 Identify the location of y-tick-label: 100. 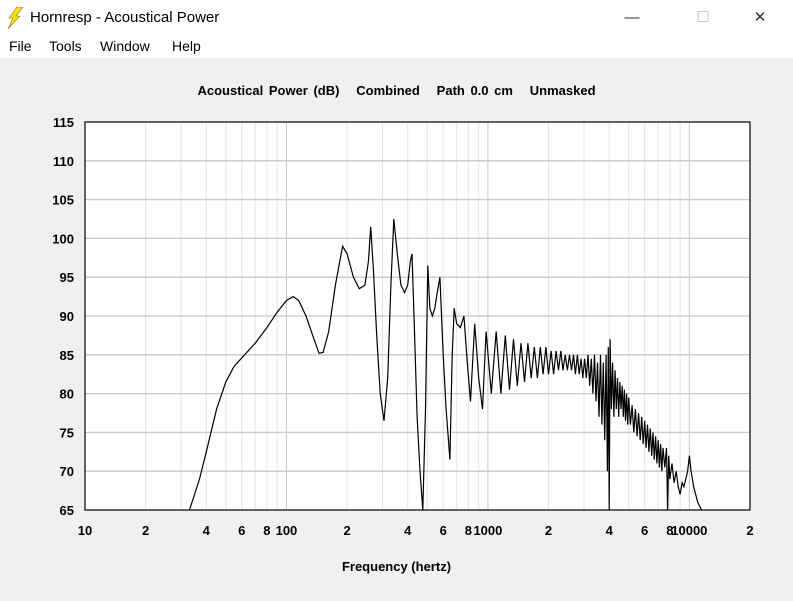
(63, 238).